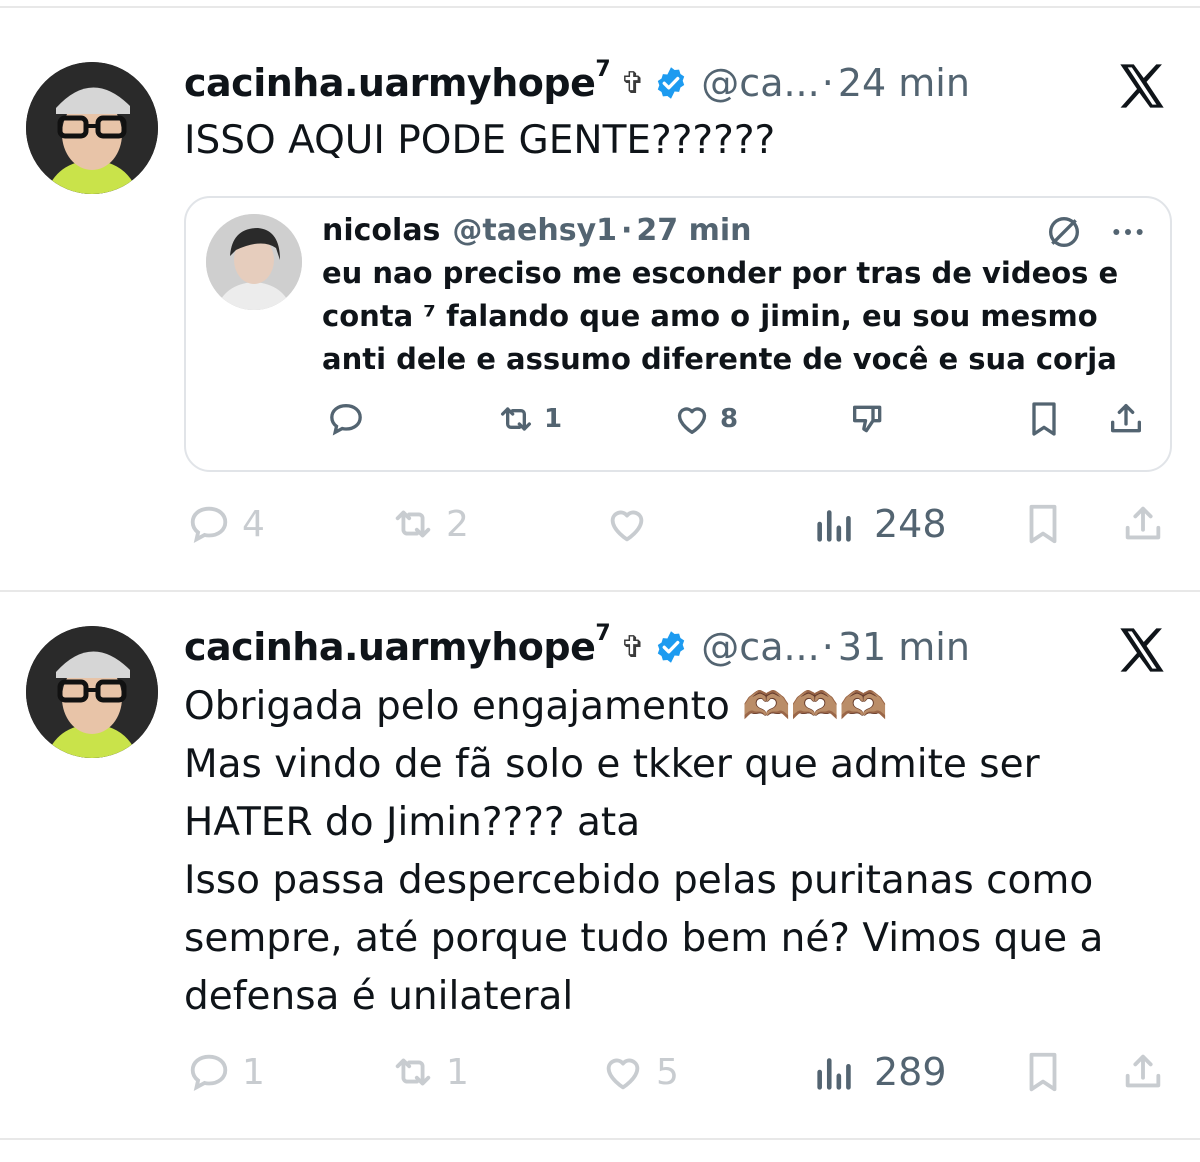  I want to click on tweet-action-bar: 4 2 248, so click(600, 524).